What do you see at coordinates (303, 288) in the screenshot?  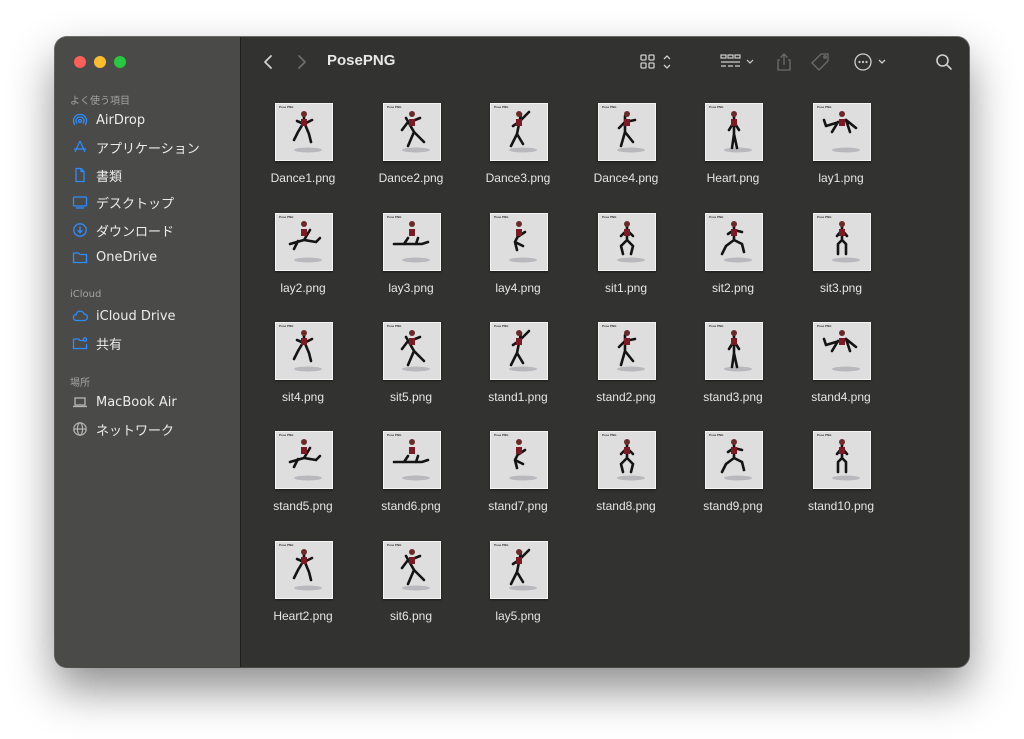 I see `file-name: lay2.png` at bounding box center [303, 288].